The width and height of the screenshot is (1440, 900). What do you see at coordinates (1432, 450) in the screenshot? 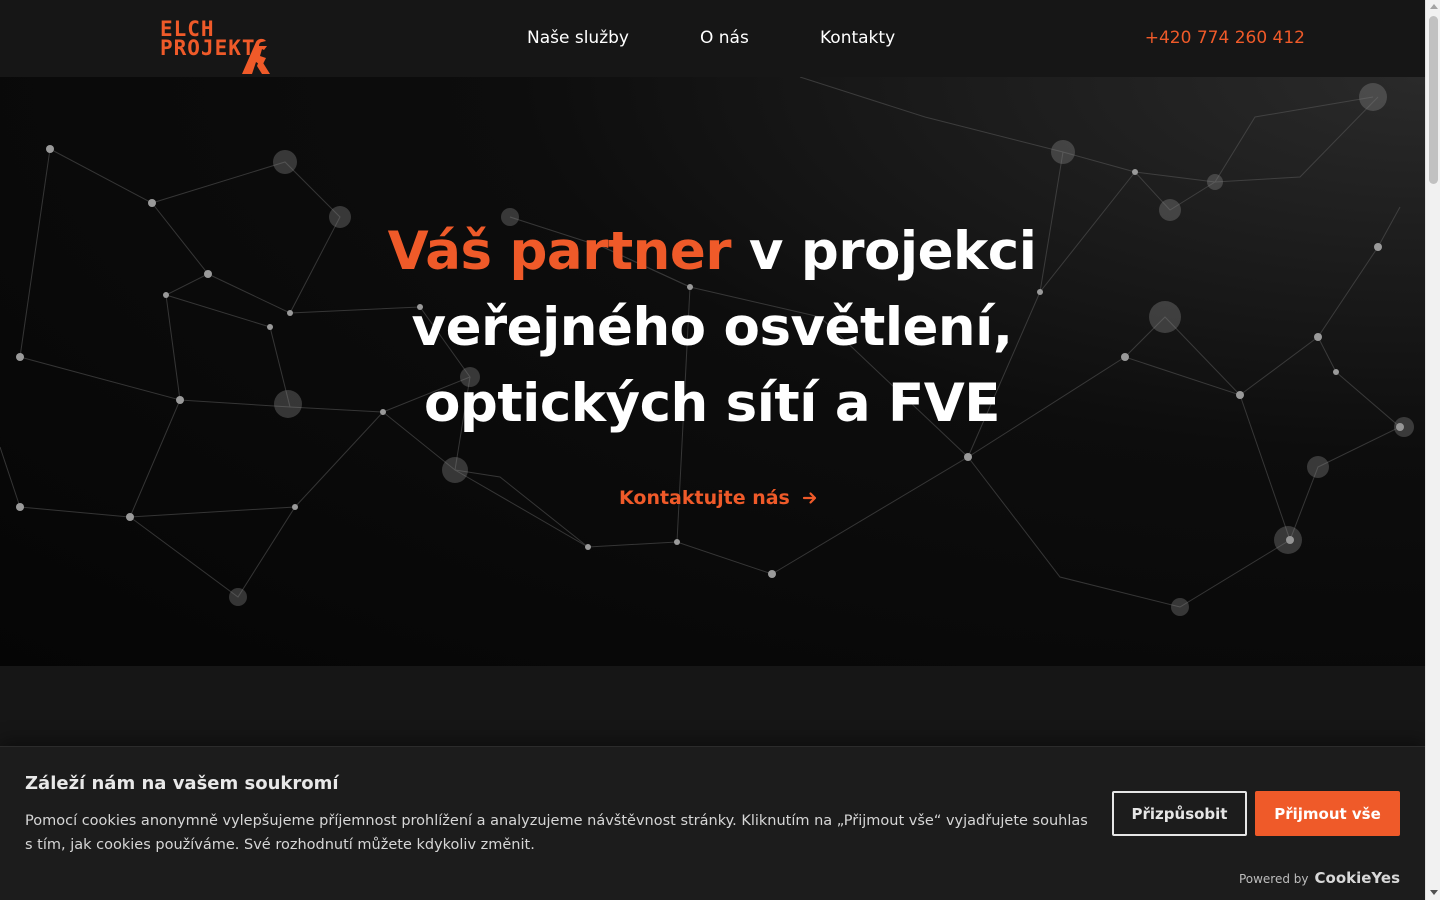
I see `vertical-scrollbar` at bounding box center [1432, 450].